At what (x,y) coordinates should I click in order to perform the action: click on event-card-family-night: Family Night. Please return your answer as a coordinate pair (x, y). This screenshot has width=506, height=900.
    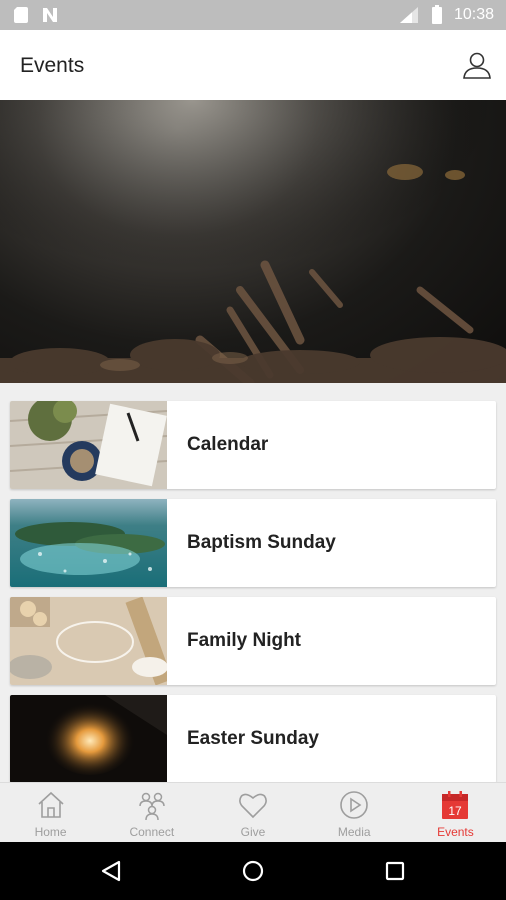
    Looking at the image, I should click on (253, 641).